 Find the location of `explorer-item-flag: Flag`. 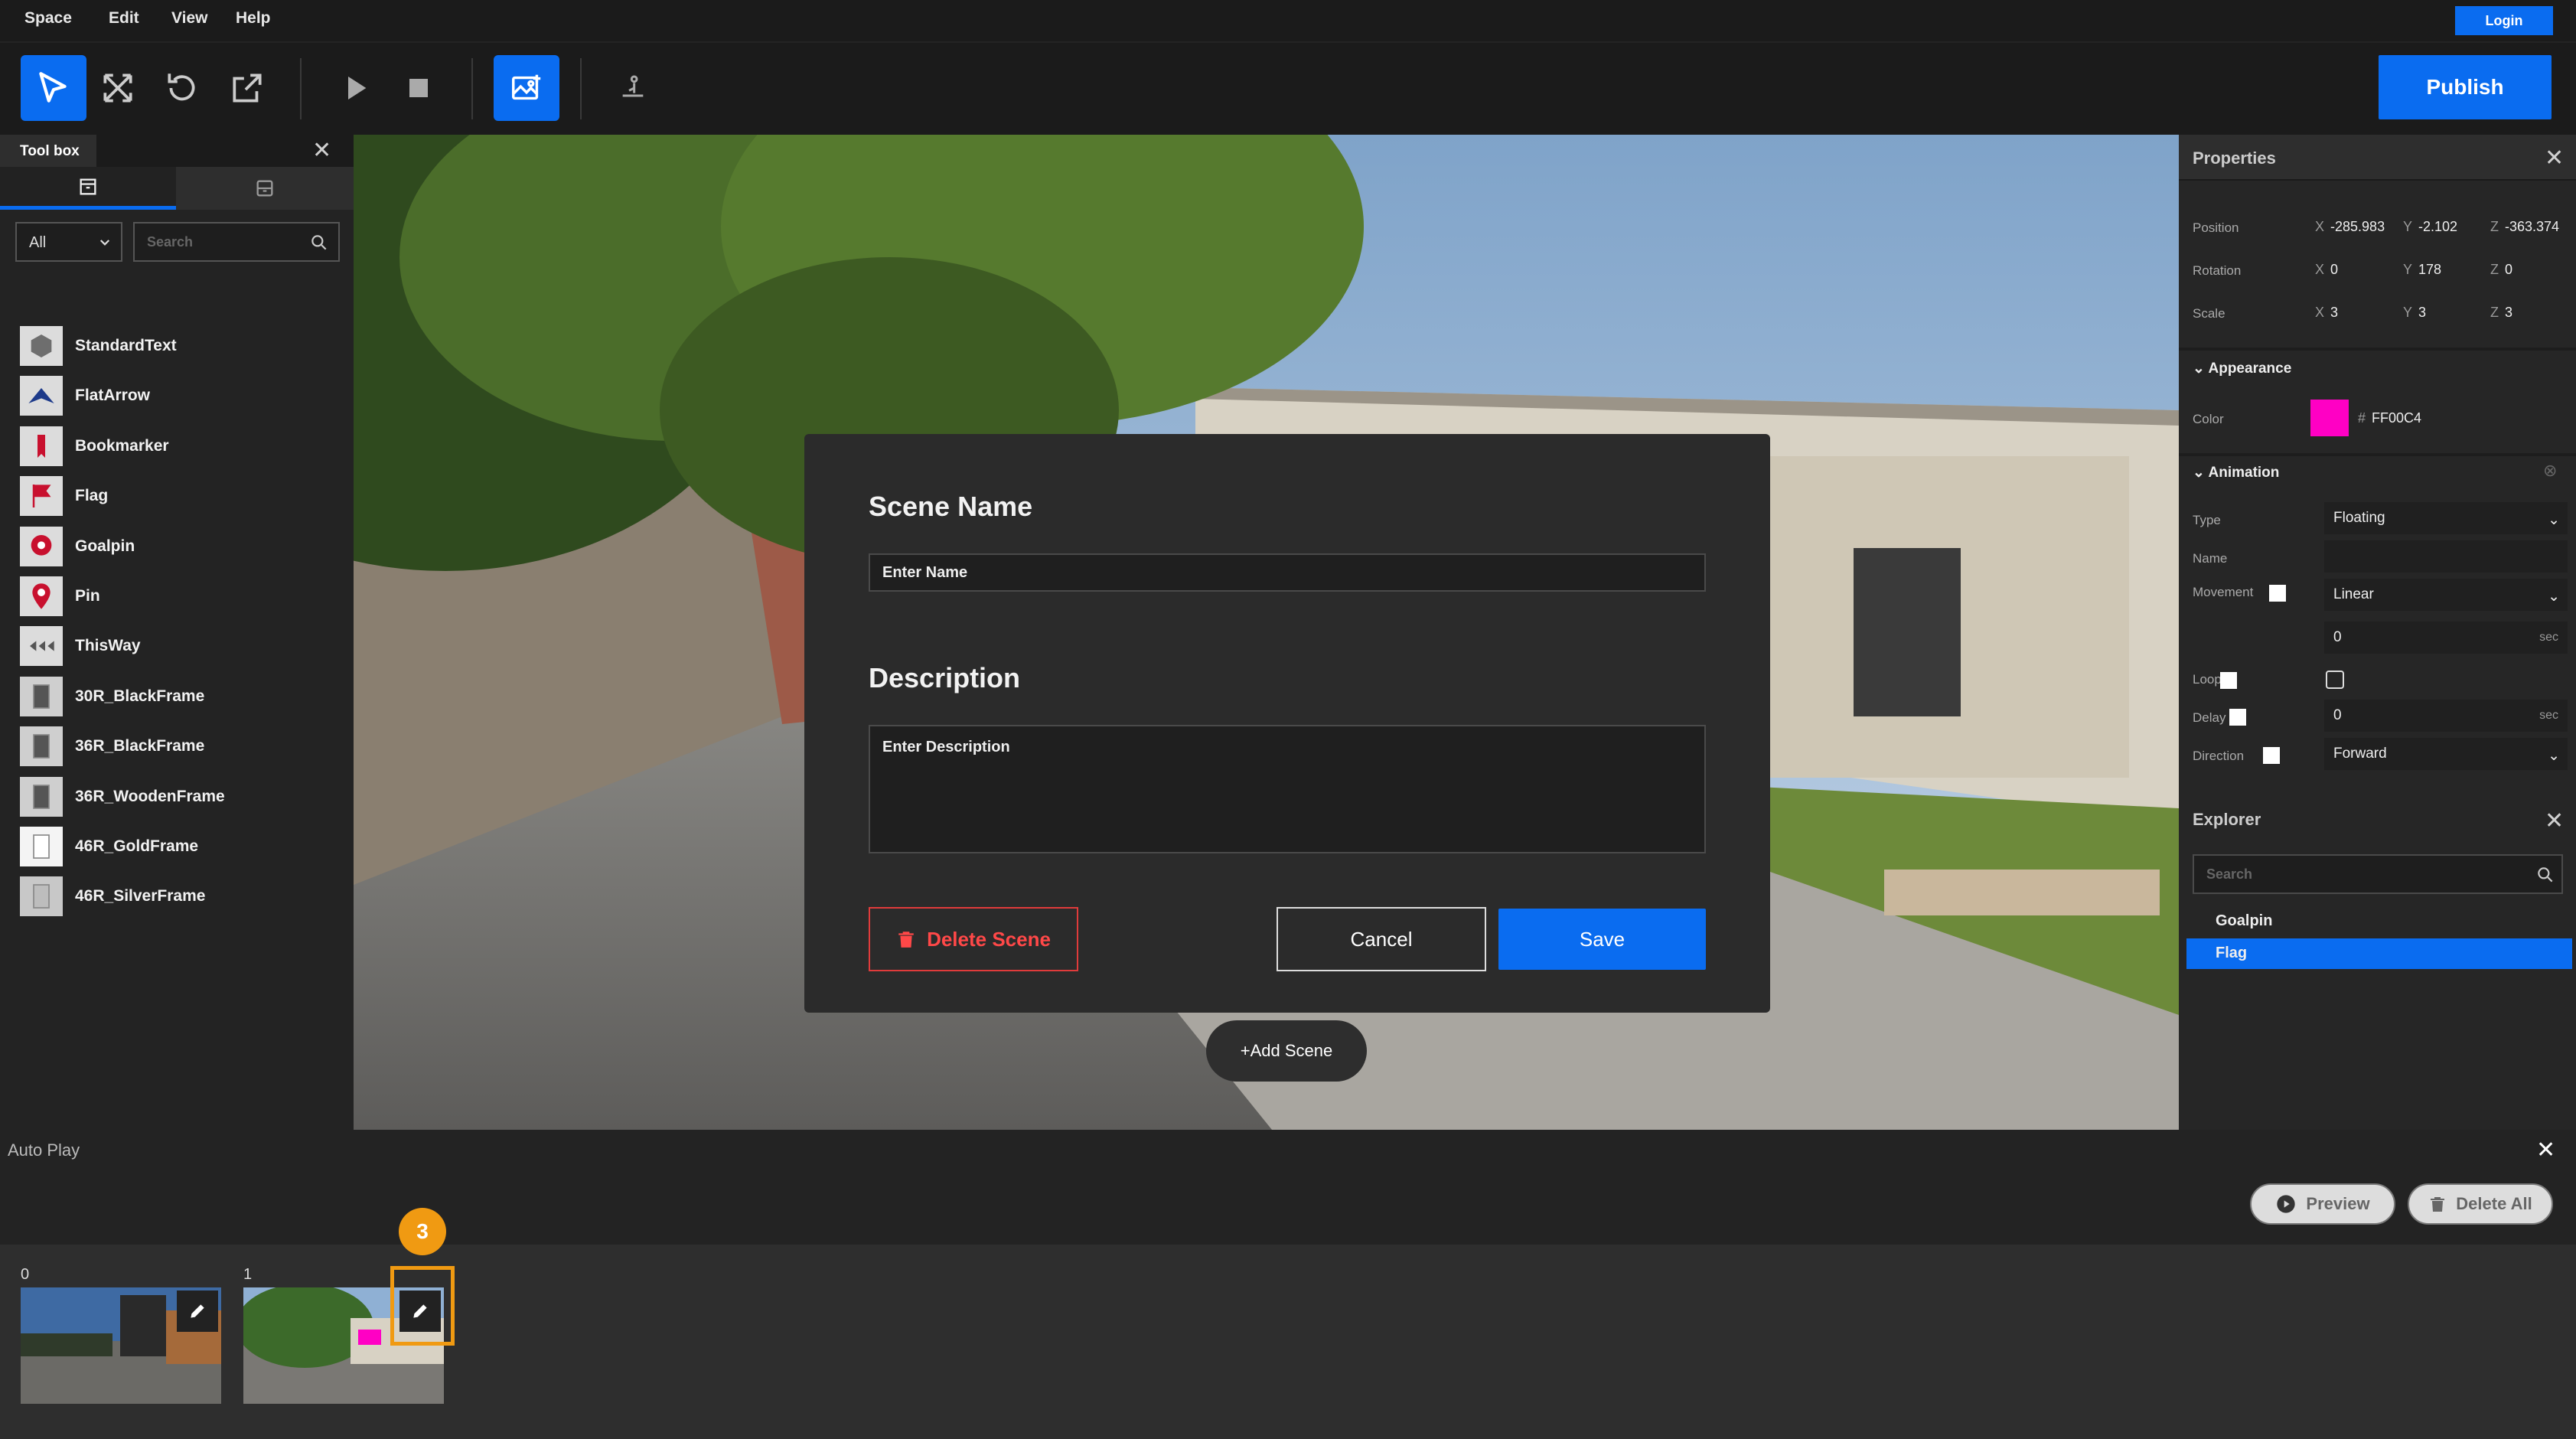

explorer-item-flag: Flag is located at coordinates (2379, 953).